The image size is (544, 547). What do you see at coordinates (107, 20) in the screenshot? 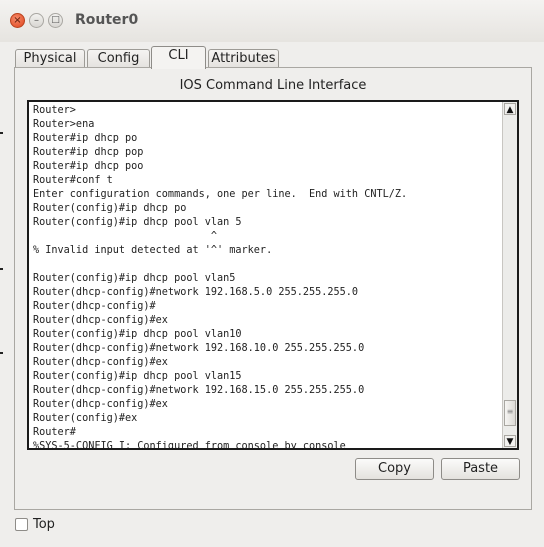
I see `window-title: Router0` at bounding box center [107, 20].